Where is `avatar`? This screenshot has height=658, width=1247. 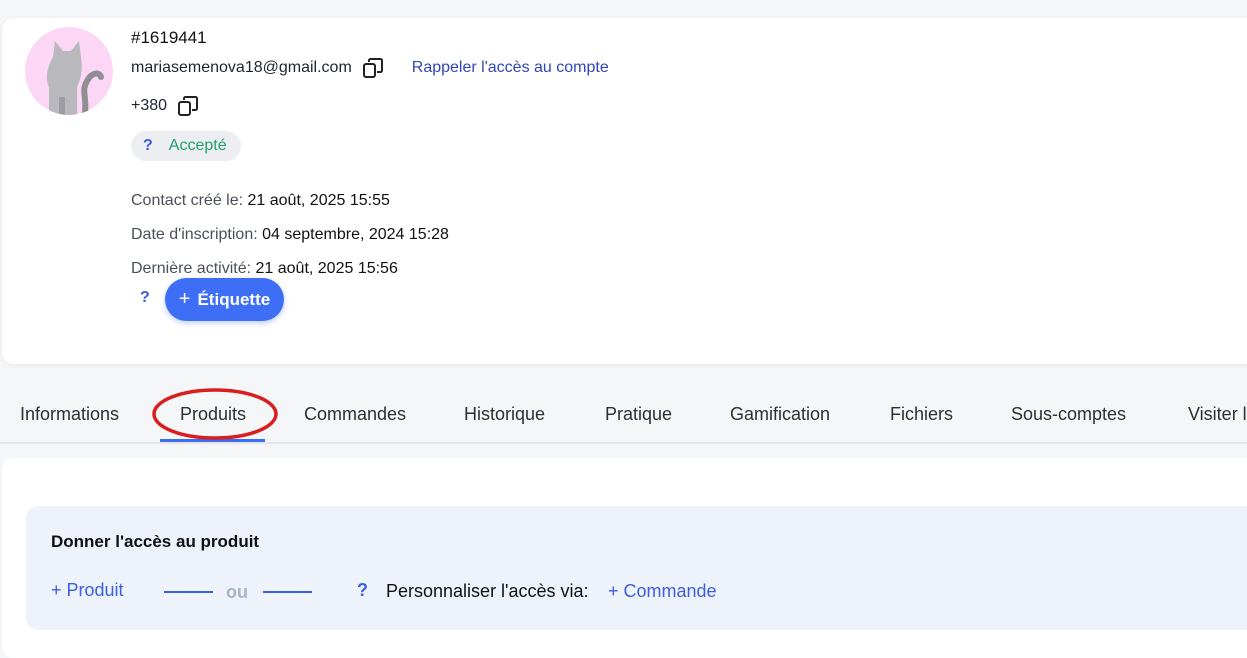
avatar is located at coordinates (69, 71).